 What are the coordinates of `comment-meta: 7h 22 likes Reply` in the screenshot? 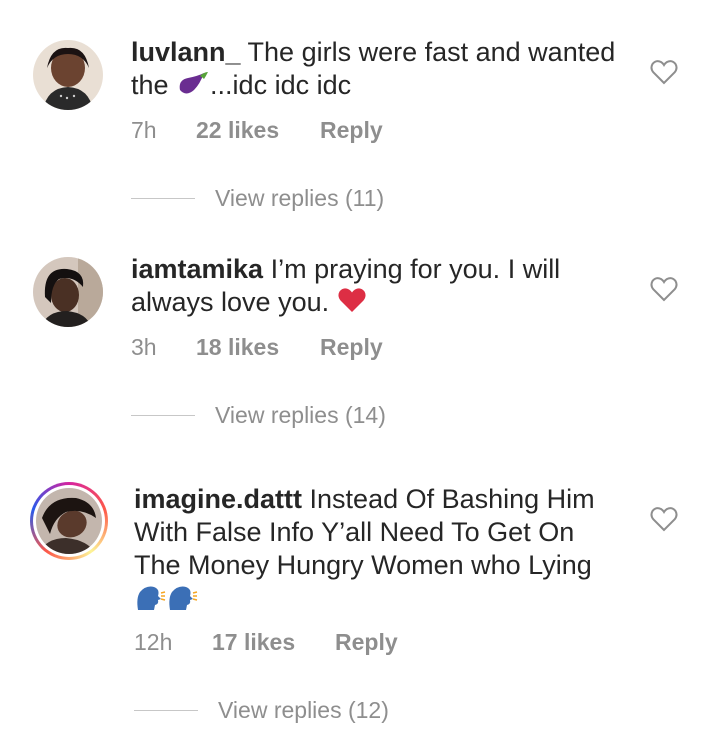 It's located at (257, 130).